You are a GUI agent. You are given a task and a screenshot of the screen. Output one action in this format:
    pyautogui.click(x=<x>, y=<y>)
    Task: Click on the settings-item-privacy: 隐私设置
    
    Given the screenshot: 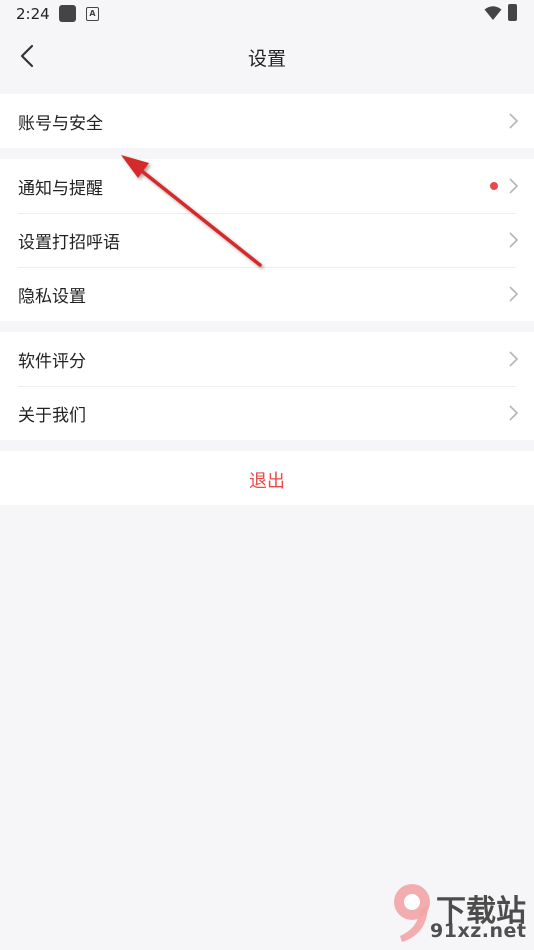 What is the action you would take?
    pyautogui.click(x=267, y=294)
    